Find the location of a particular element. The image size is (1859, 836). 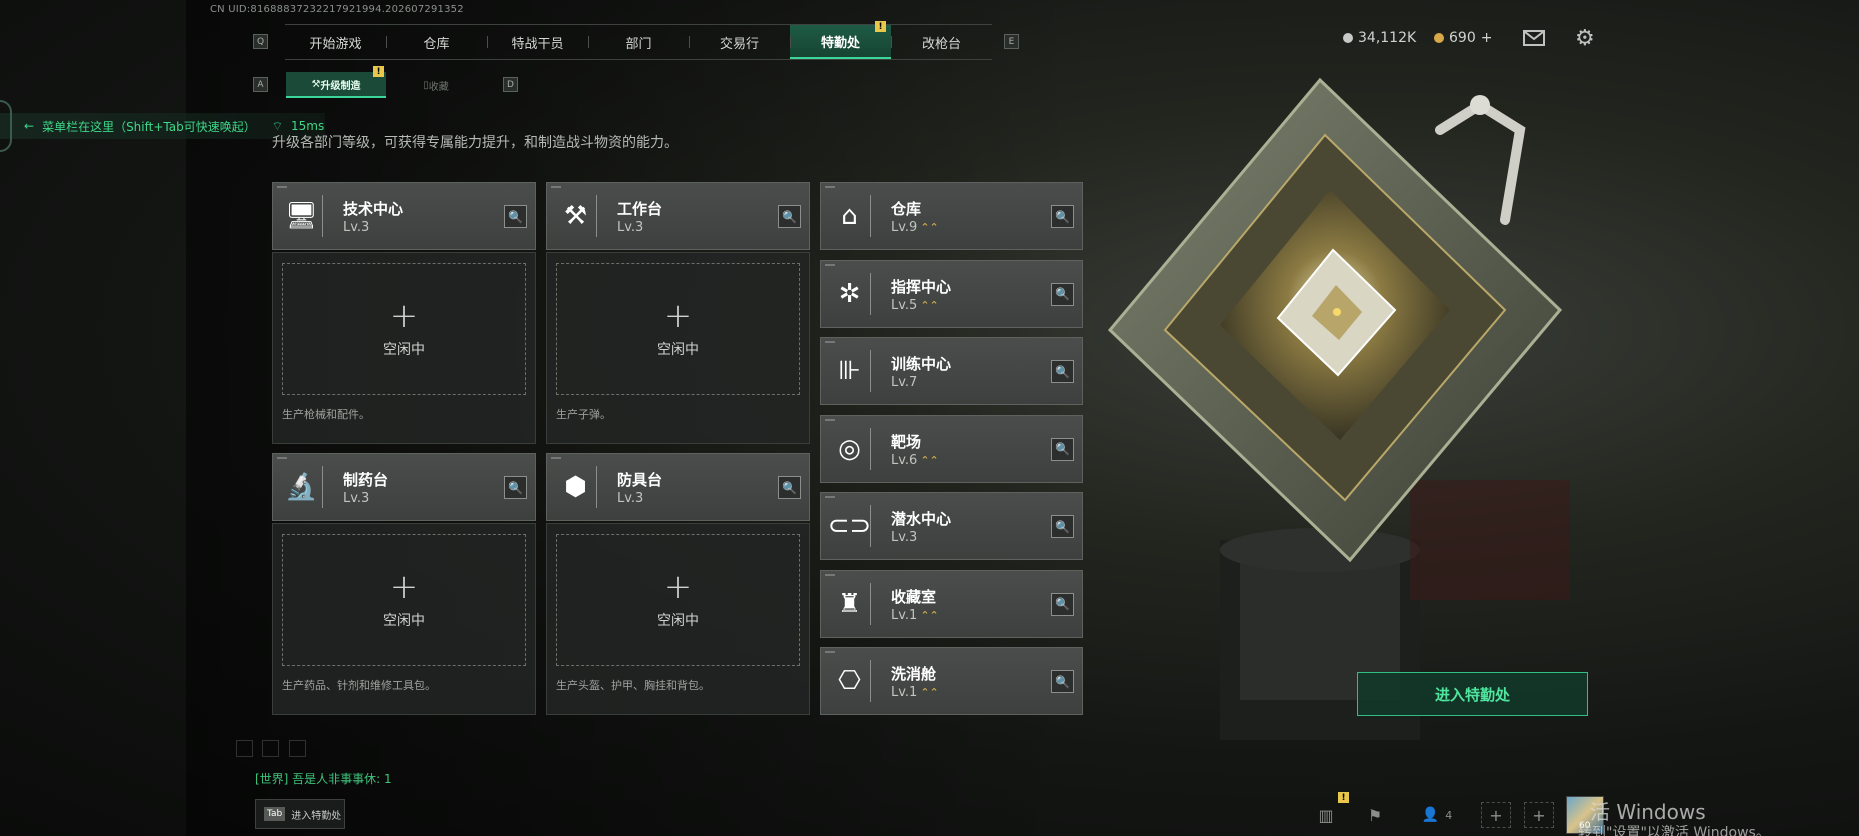

tab-4: 交易行 is located at coordinates (739, 42).